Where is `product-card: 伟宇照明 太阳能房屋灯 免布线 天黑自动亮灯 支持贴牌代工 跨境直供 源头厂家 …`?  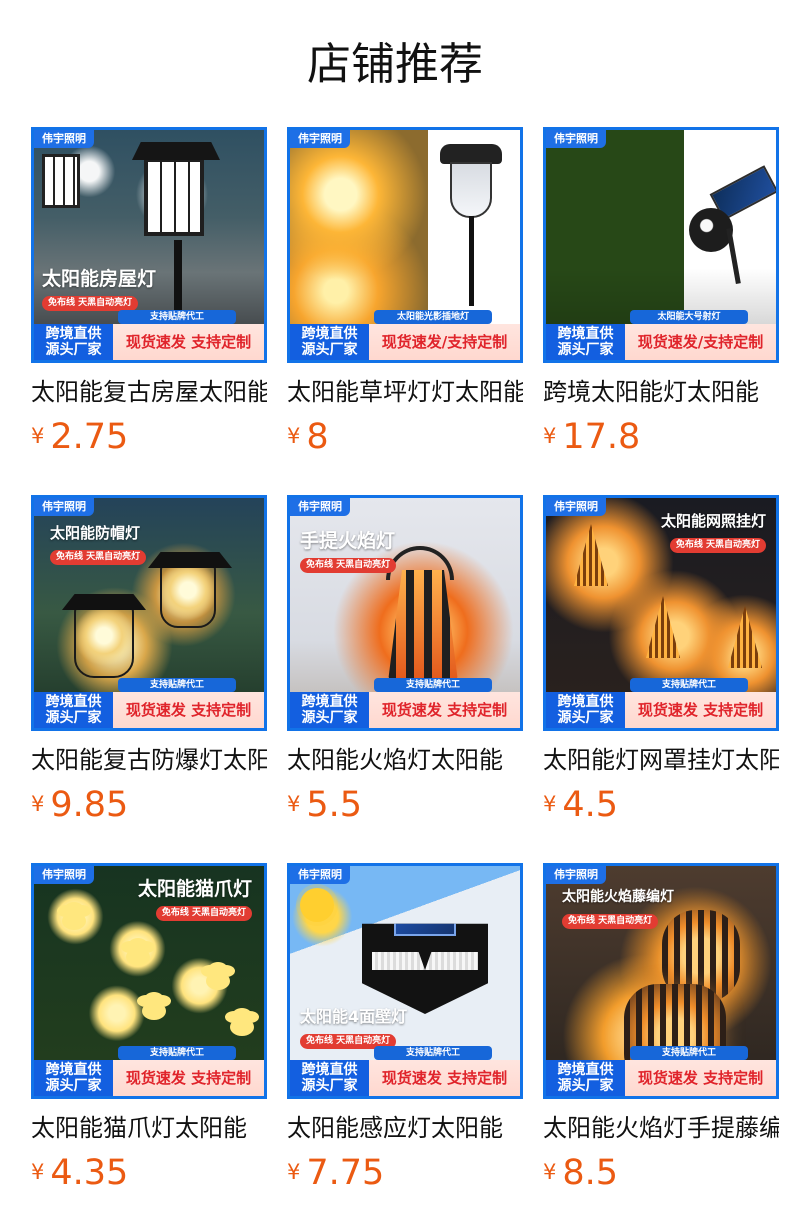
product-card: 伟宇照明 太阳能房屋灯 免布线 天黑自动亮灯 支持贴牌代工 跨境直供 源头厂家 … is located at coordinates (149, 292).